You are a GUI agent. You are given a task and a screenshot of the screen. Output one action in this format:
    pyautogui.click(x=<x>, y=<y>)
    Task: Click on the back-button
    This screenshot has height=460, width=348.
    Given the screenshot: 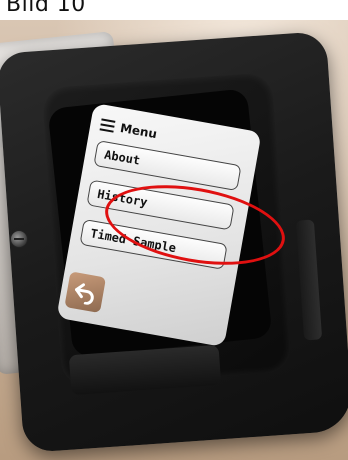 What is the action you would take?
    pyautogui.click(x=85, y=292)
    